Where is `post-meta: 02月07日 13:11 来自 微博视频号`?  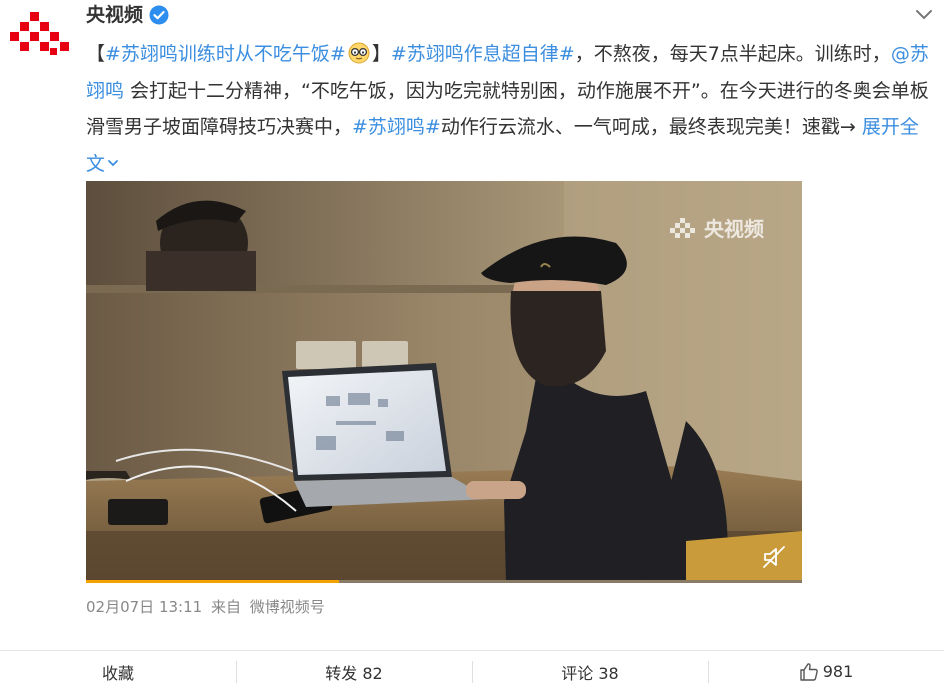 post-meta: 02月07日 13:11 来自 微博视频号 is located at coordinates (207, 606).